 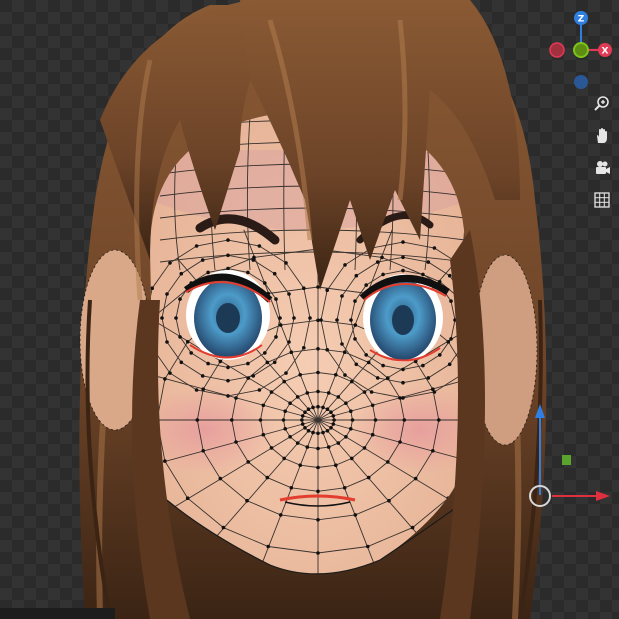 I want to click on camera-button, so click(x=602, y=168).